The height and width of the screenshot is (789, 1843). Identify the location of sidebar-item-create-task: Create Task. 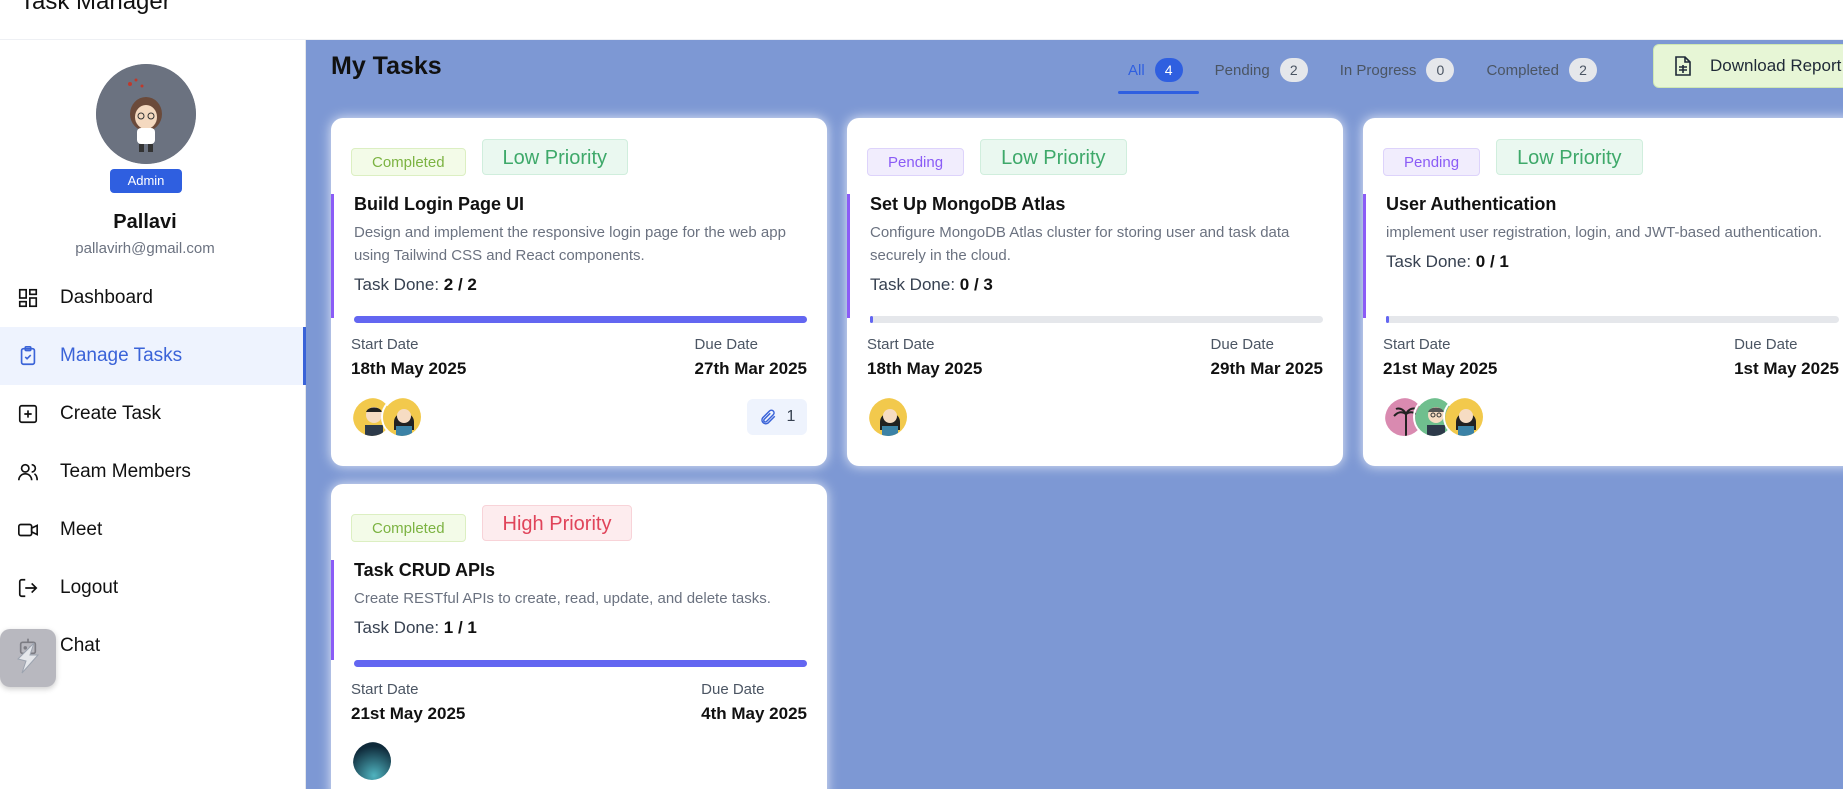
(153, 414).